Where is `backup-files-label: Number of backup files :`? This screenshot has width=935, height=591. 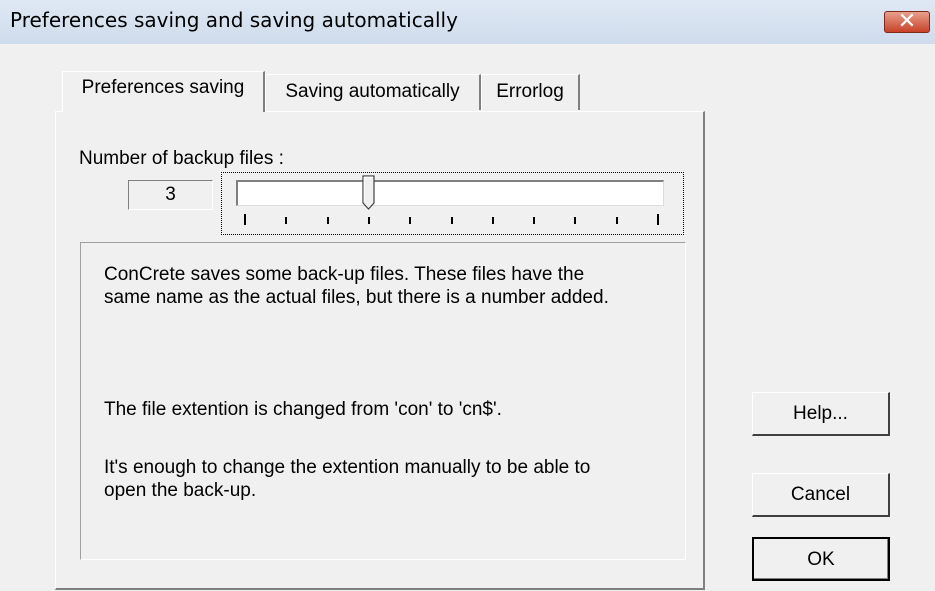 backup-files-label: Number of backup files : is located at coordinates (181, 158).